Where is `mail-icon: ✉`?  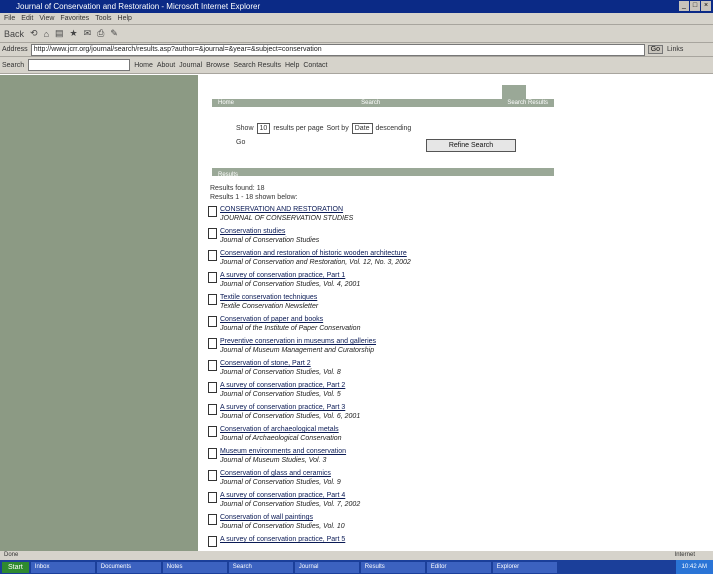 mail-icon: ✉ is located at coordinates (88, 33).